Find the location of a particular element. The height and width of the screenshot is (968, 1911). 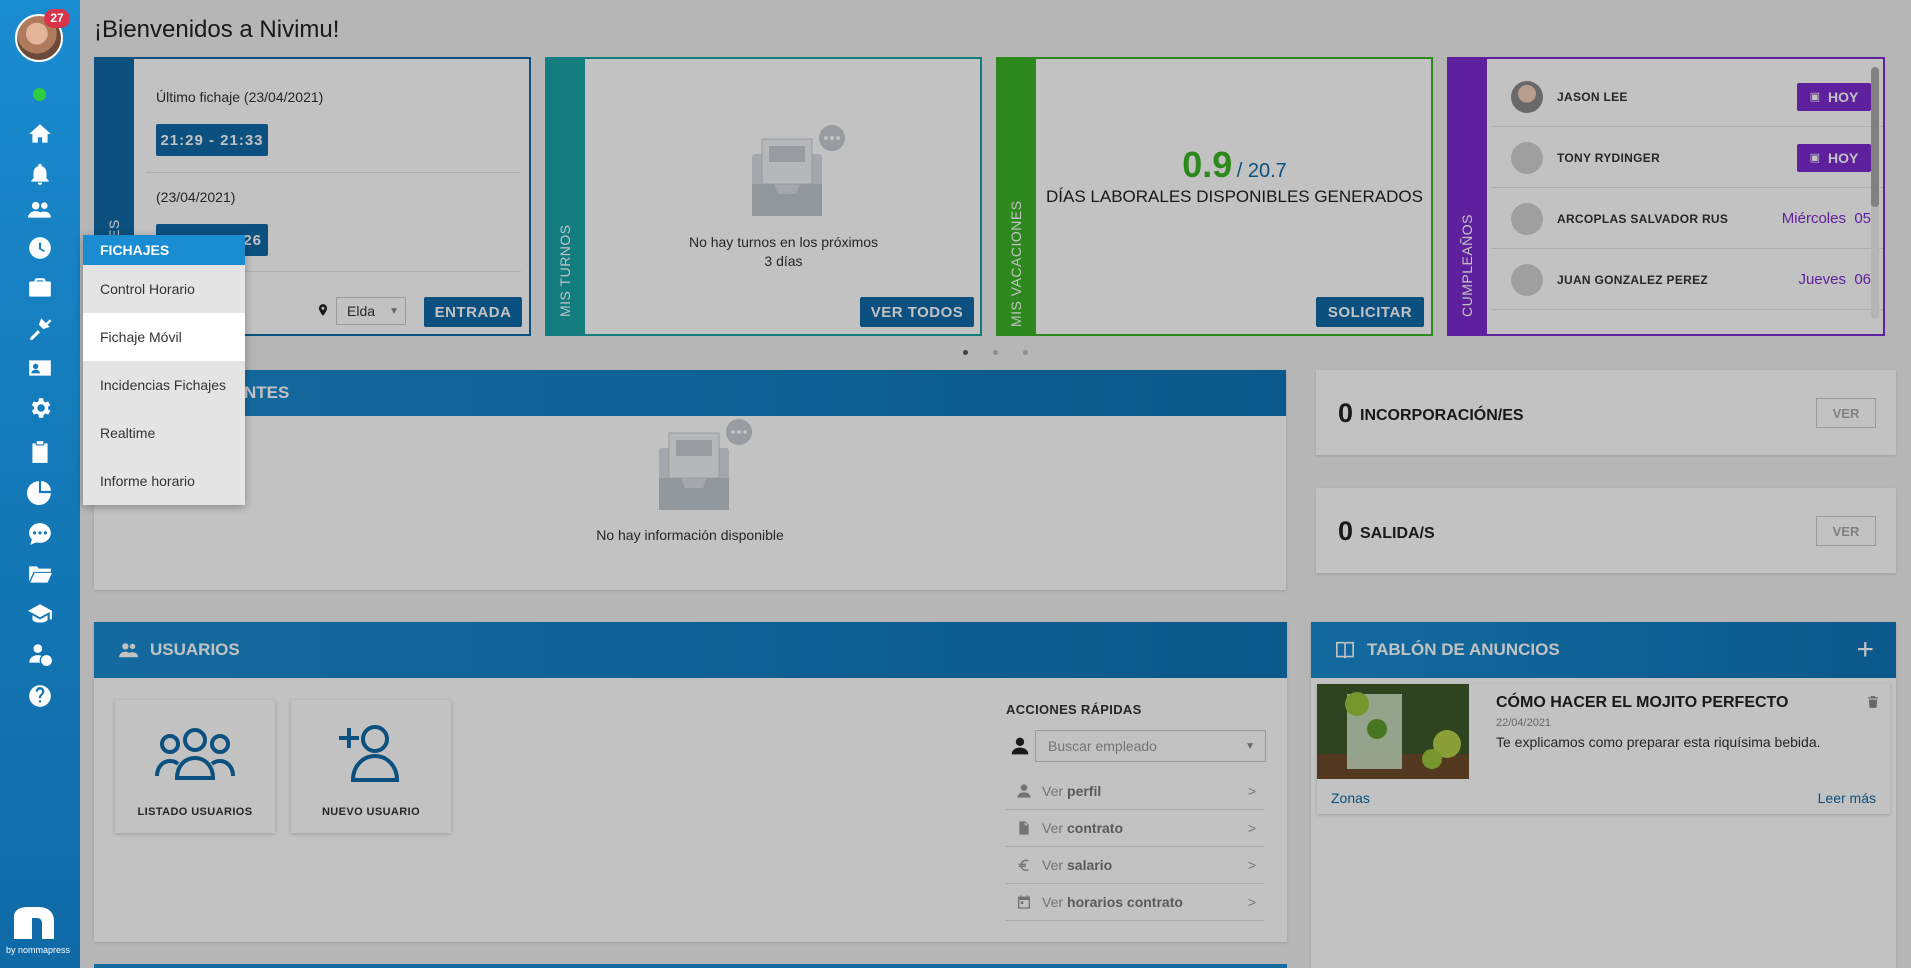

pendientes-panel: NTES No hay información disponible is located at coordinates (690, 480).